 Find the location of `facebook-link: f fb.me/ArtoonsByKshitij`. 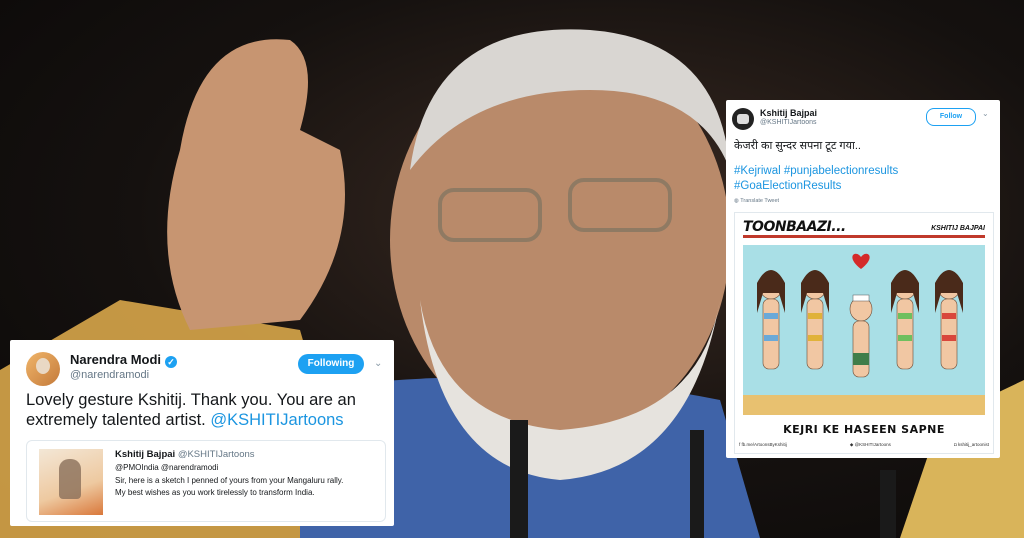

facebook-link: f fb.me/ArtoonsByKshitij is located at coordinates (763, 445).